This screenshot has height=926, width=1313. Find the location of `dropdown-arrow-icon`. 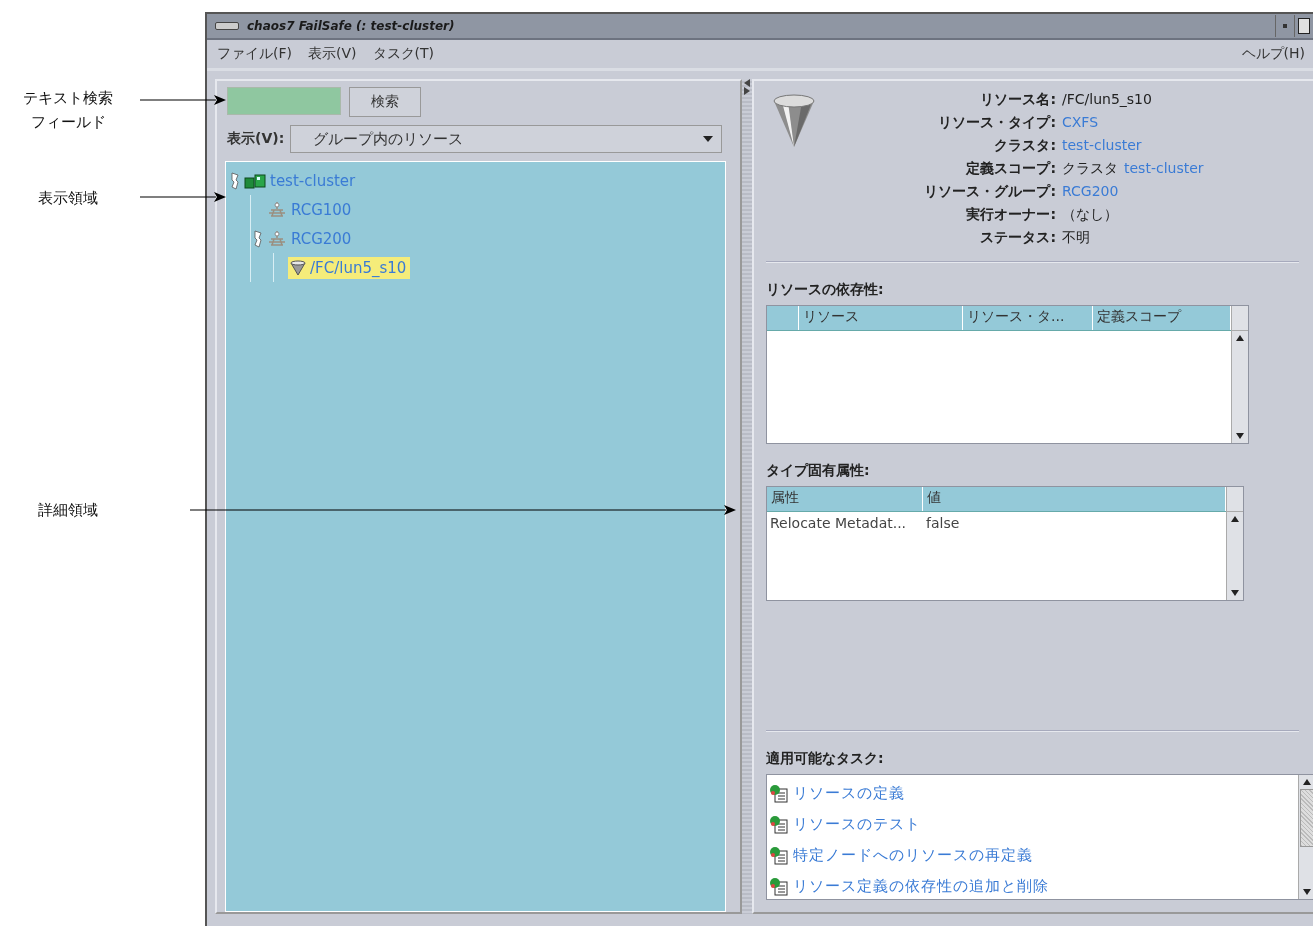

dropdown-arrow-icon is located at coordinates (708, 139).